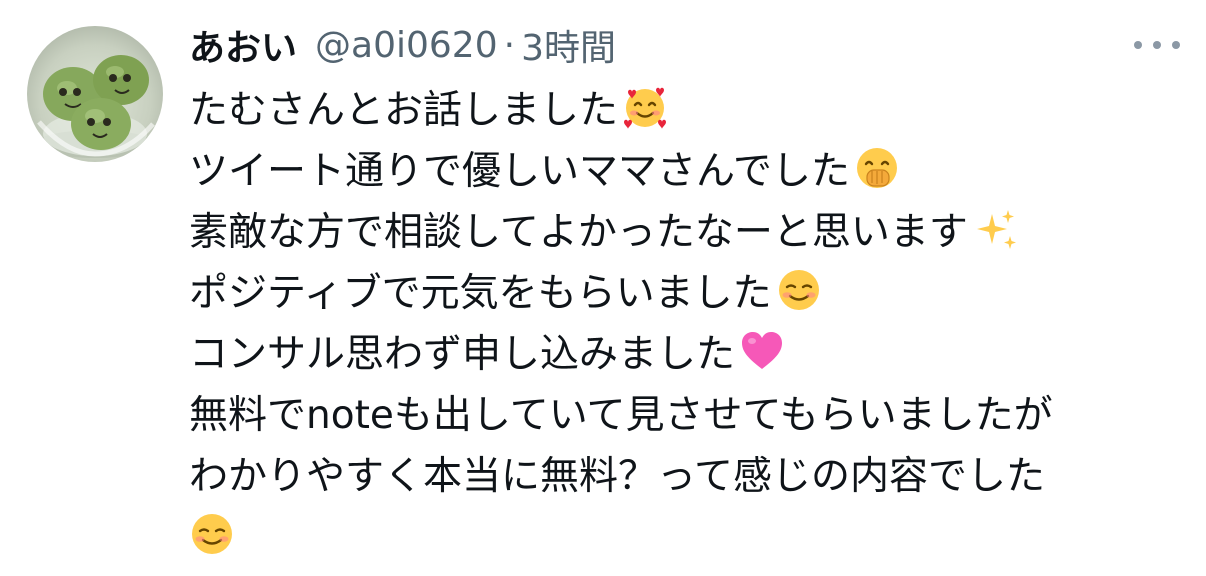  Describe the element at coordinates (621, 415) in the screenshot. I see `tweet-line-text: 無料でnoteも出していて見させてもらいましたが` at that location.